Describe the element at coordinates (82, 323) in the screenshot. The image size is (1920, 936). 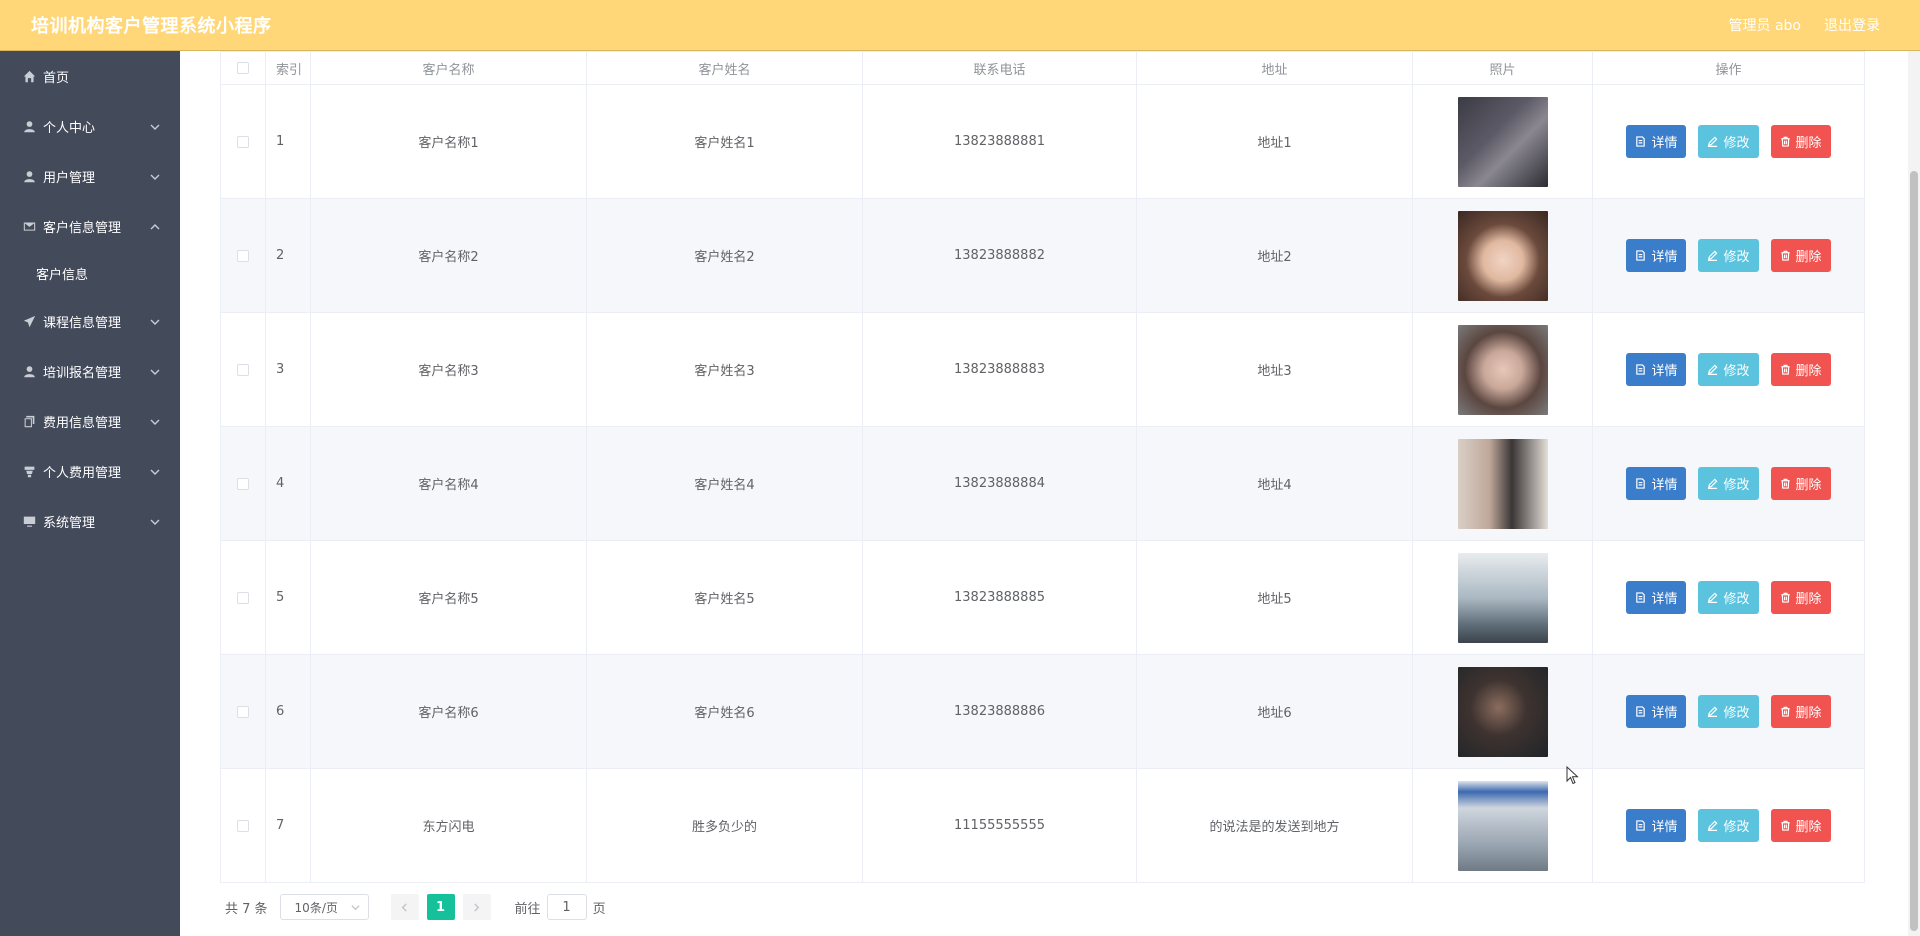
I see `sidebar-item-label: 课程信息管理` at that location.